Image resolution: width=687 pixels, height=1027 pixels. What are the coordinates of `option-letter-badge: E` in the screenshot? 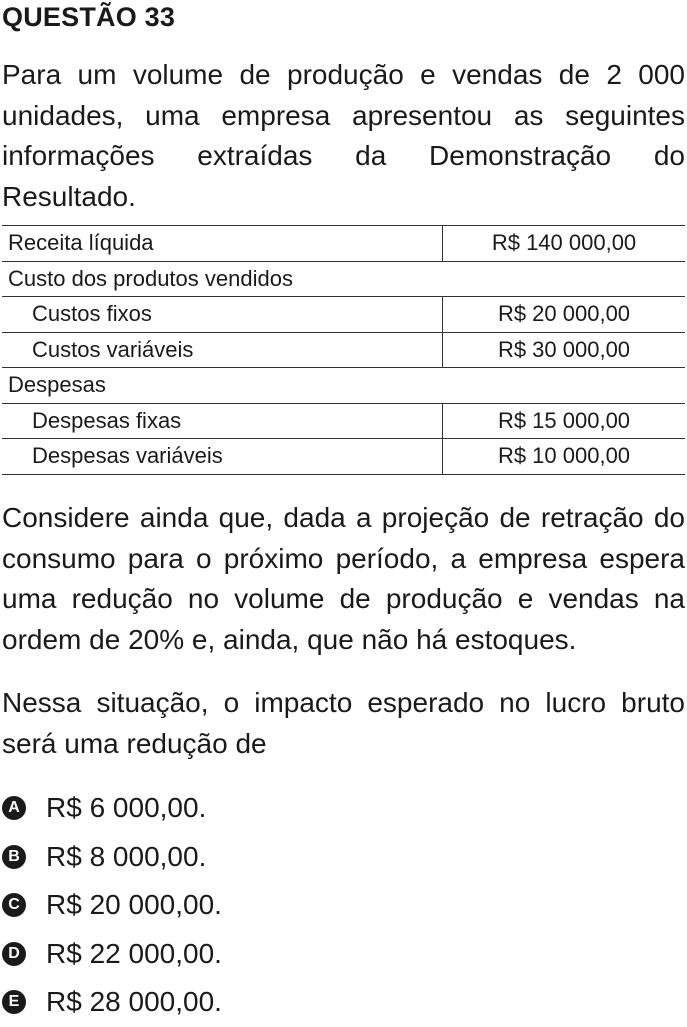 It's located at (14, 1002).